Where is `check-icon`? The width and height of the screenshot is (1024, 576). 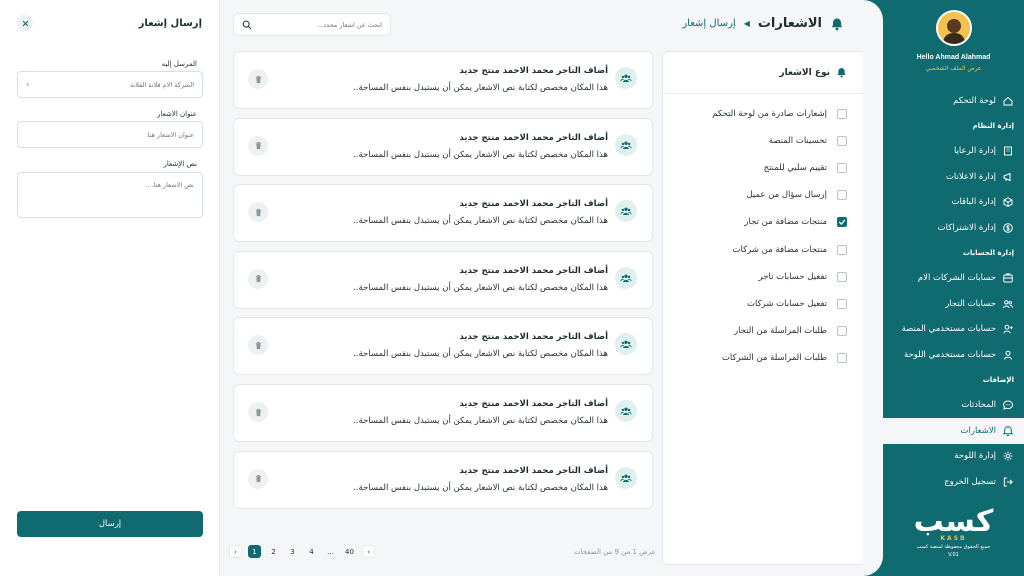
check-icon is located at coordinates (842, 222).